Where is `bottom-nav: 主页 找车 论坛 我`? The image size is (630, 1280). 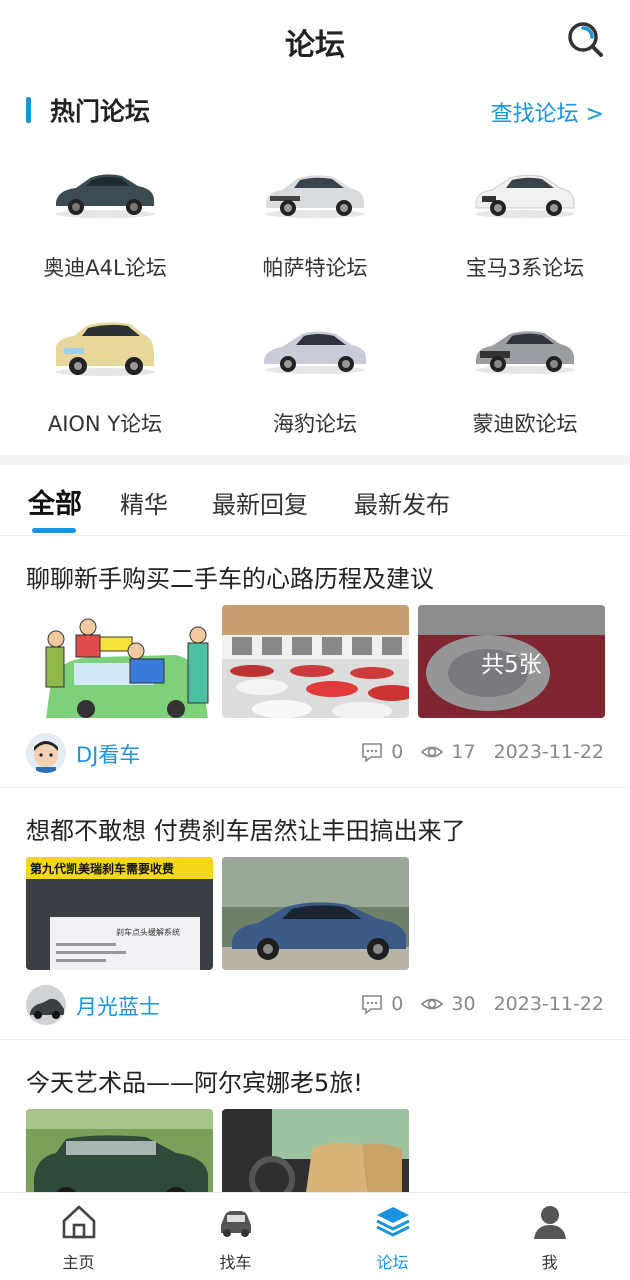 bottom-nav: 主页 找车 论坛 我 is located at coordinates (315, 1236).